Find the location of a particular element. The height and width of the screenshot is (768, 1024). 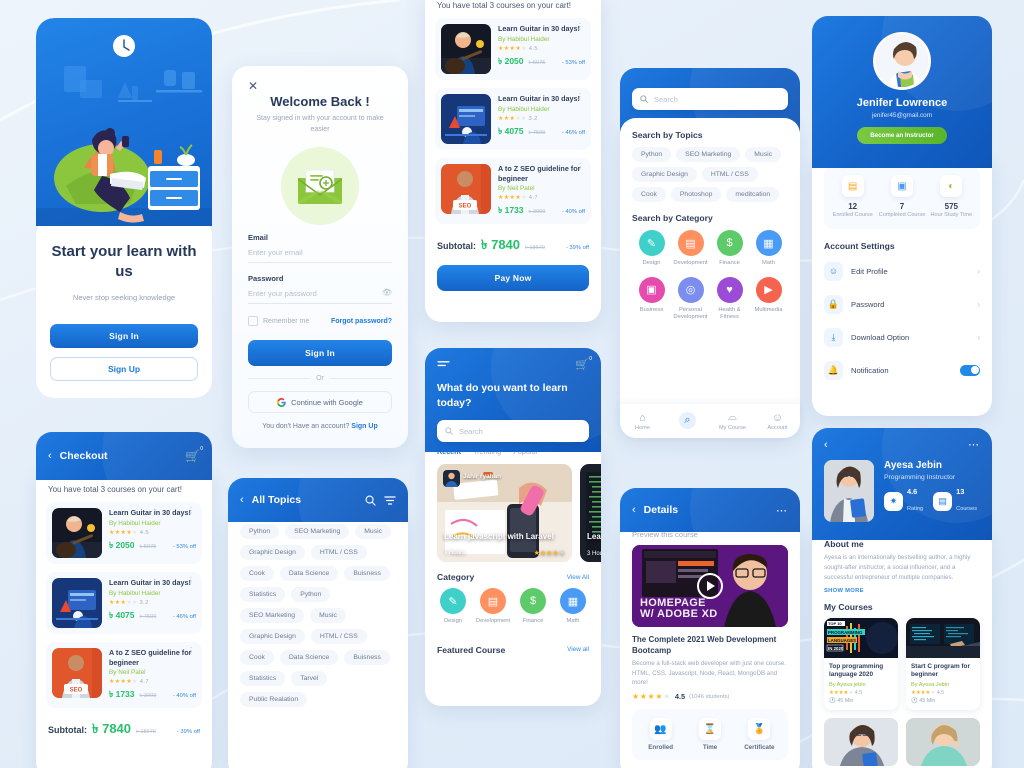

sidebar-item-notification: 🔔 Notification is located at coordinates (902, 370).